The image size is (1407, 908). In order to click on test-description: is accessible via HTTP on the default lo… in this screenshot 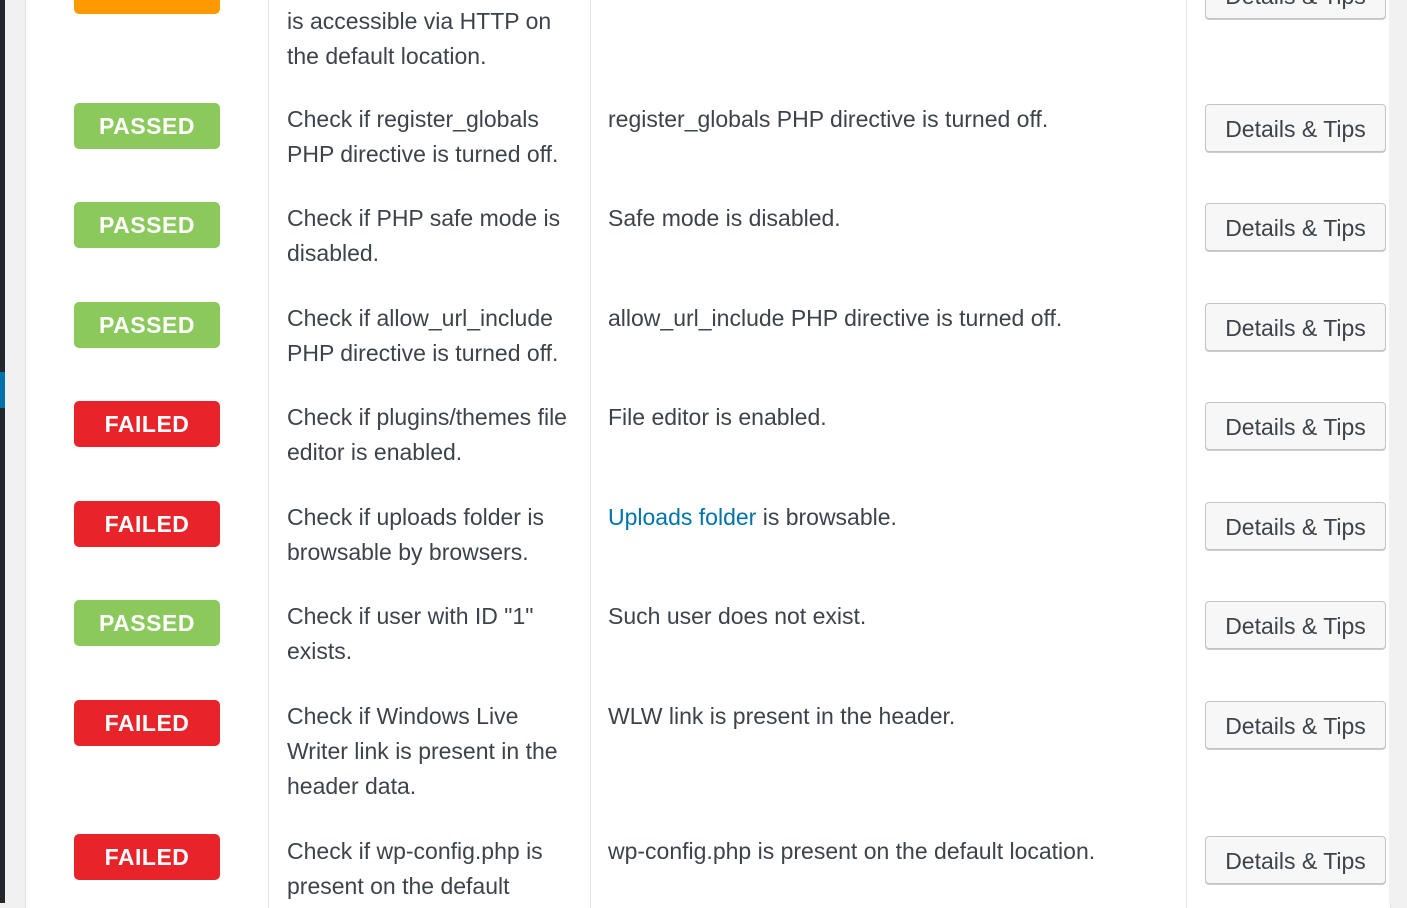, I will do `click(419, 38)`.